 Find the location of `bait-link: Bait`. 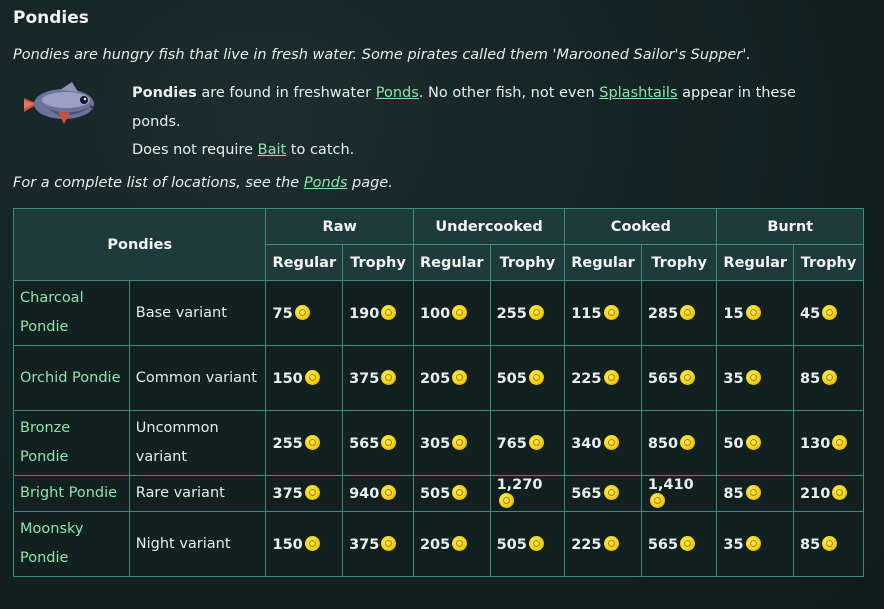

bait-link: Bait is located at coordinates (272, 150).